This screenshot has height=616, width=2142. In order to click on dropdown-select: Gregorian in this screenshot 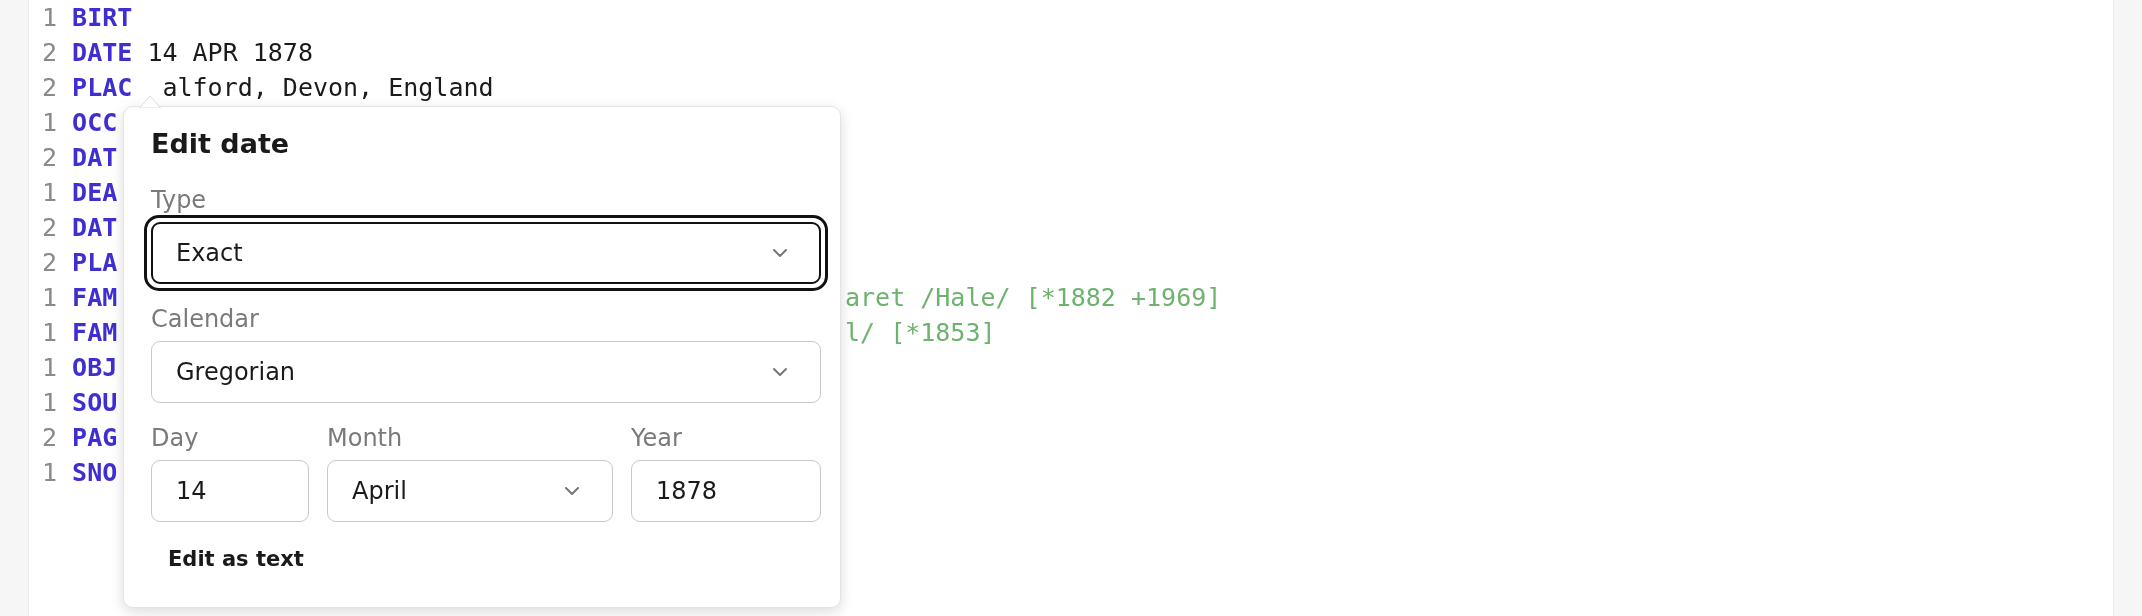, I will do `click(486, 372)`.